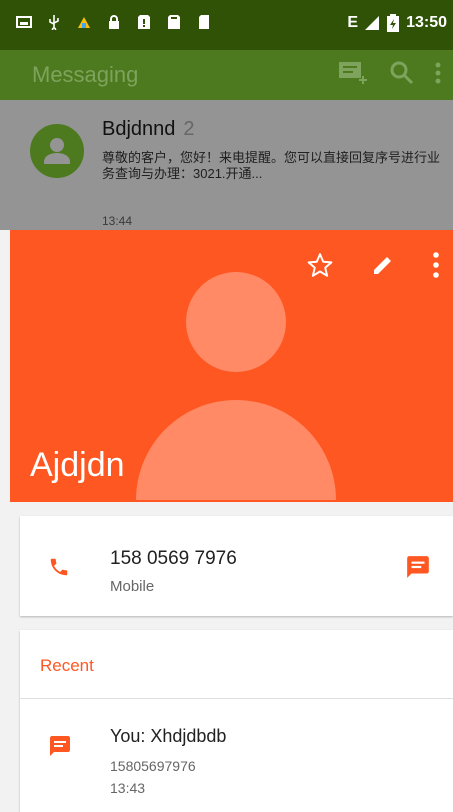 Image resolution: width=453 pixels, height=812 pixels. I want to click on screenshot-icon, so click(24, 22).